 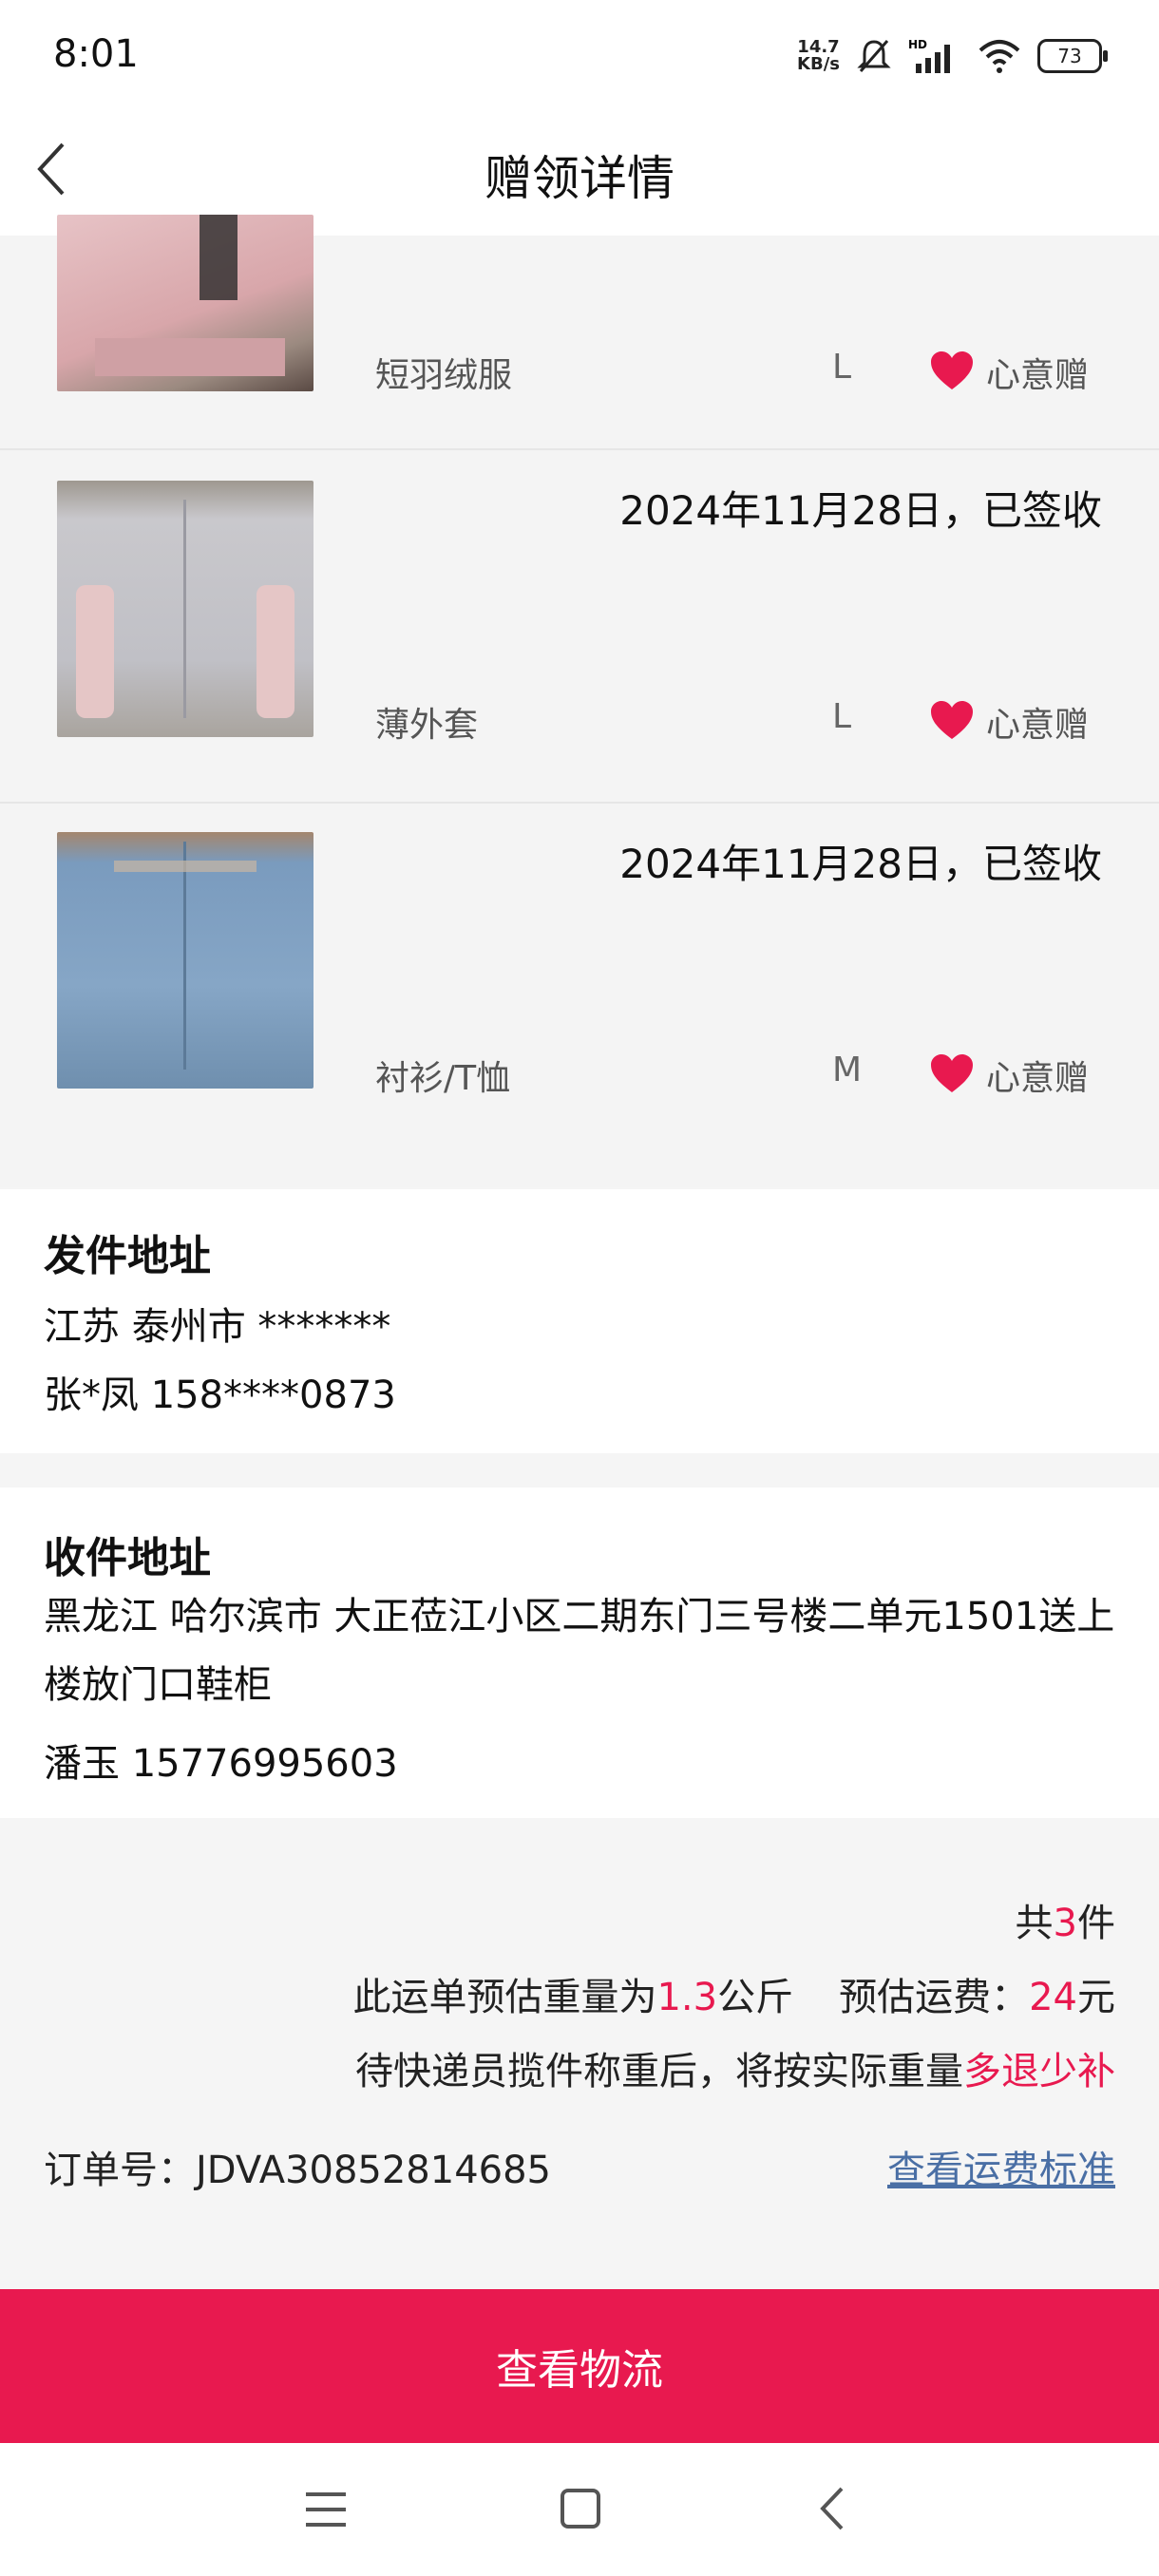 I want to click on item-size: M, so click(x=847, y=1070).